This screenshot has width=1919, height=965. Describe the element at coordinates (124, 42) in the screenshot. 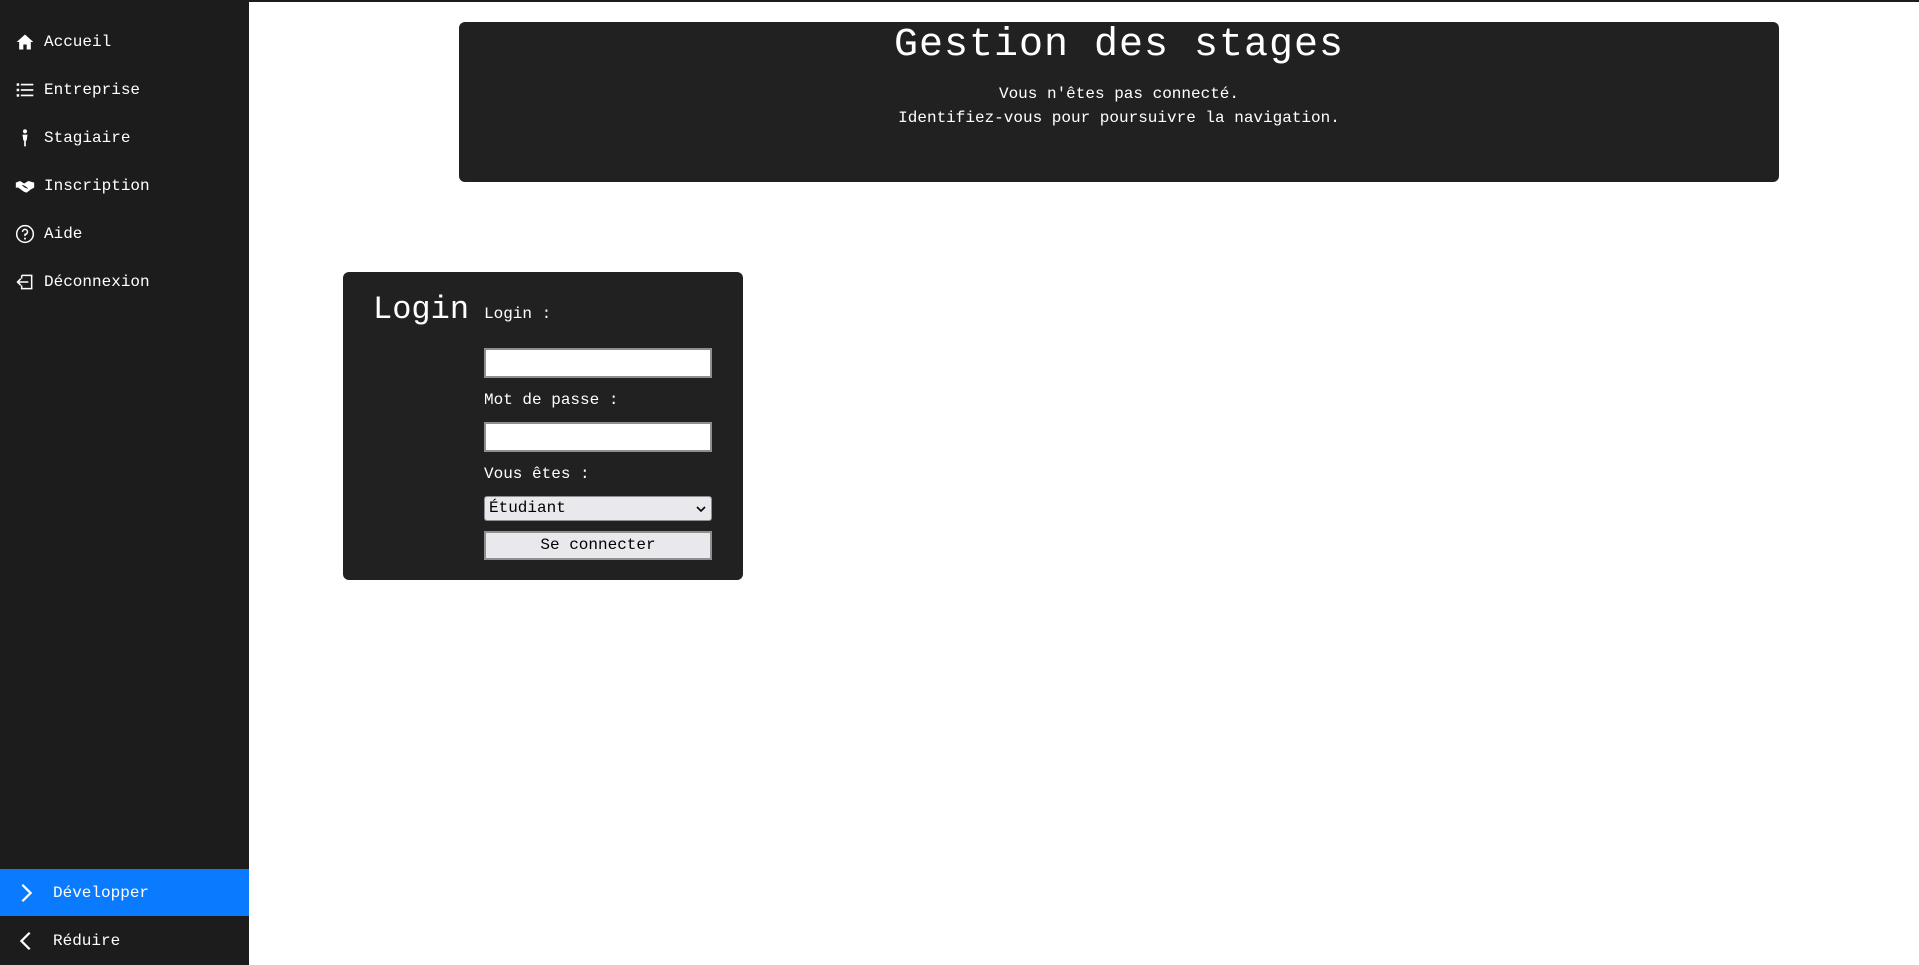

I see `sidebar-item-accueil: Accueil` at that location.